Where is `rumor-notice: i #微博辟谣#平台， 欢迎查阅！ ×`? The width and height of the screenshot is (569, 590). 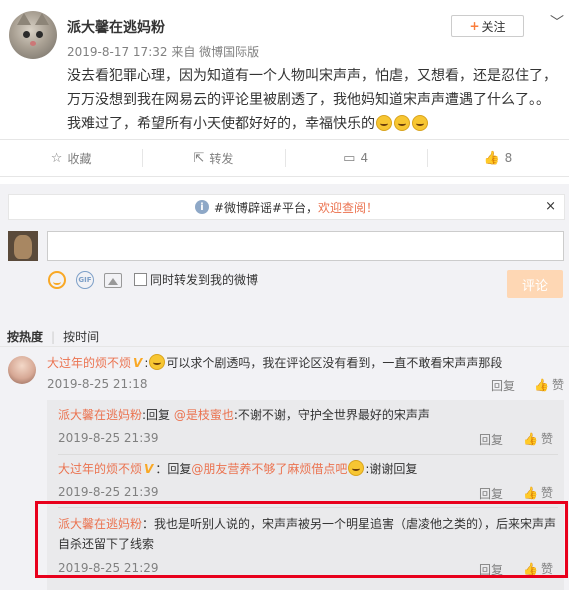
rumor-notice: i #微博辟谣#平台， 欢迎查阅！ × is located at coordinates (286, 207).